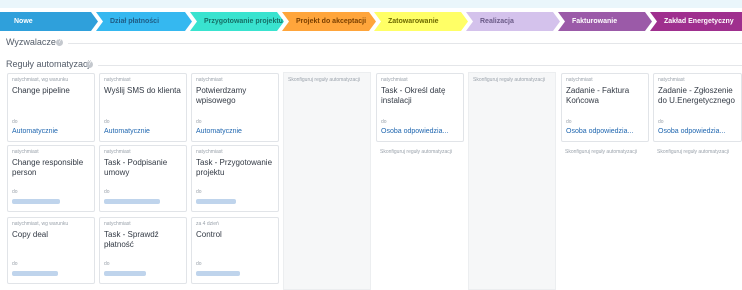 Image resolution: width=742 pixels, height=290 pixels. I want to click on rule-title: Change responsible person, so click(48, 167).